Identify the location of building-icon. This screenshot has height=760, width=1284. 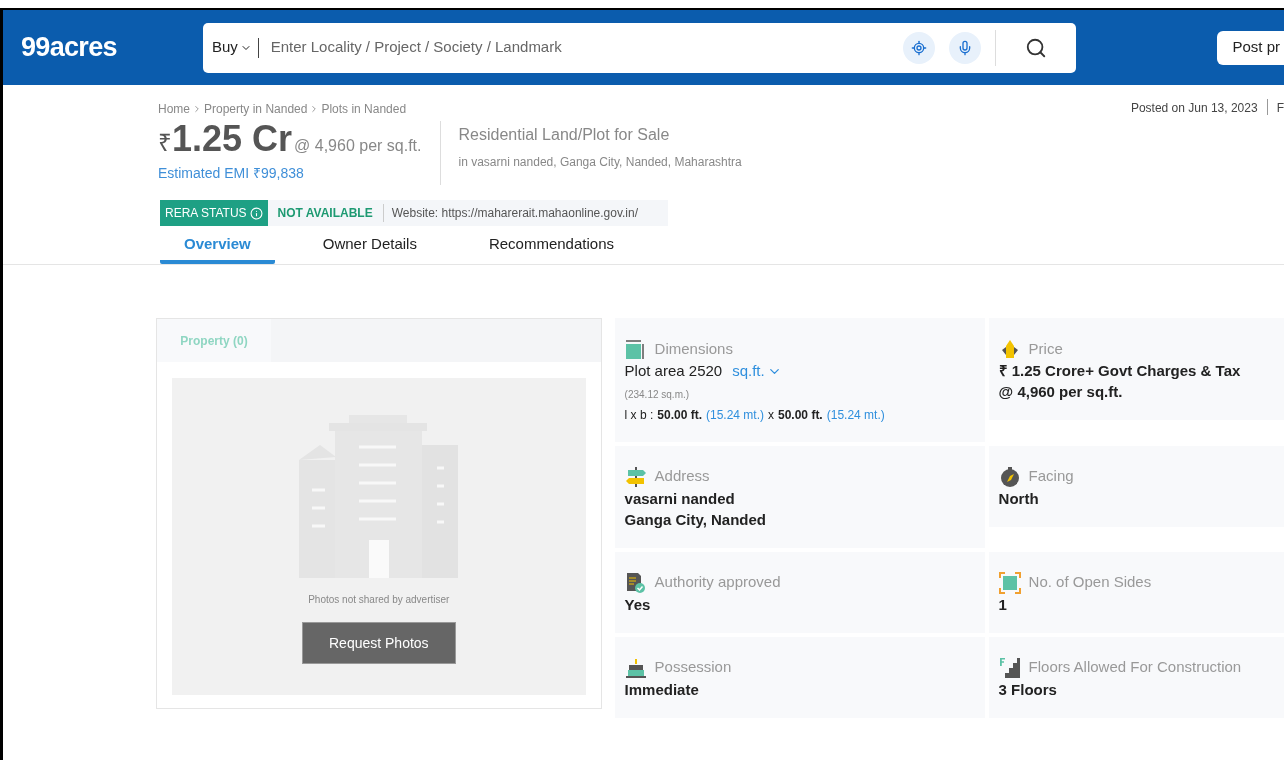
(378, 496).